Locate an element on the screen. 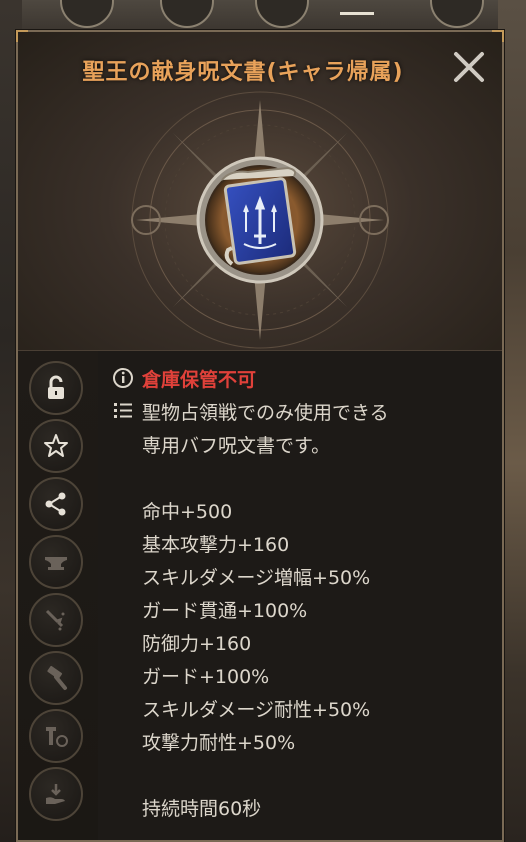  sparkle-quill-icon is located at coordinates (55, 620).